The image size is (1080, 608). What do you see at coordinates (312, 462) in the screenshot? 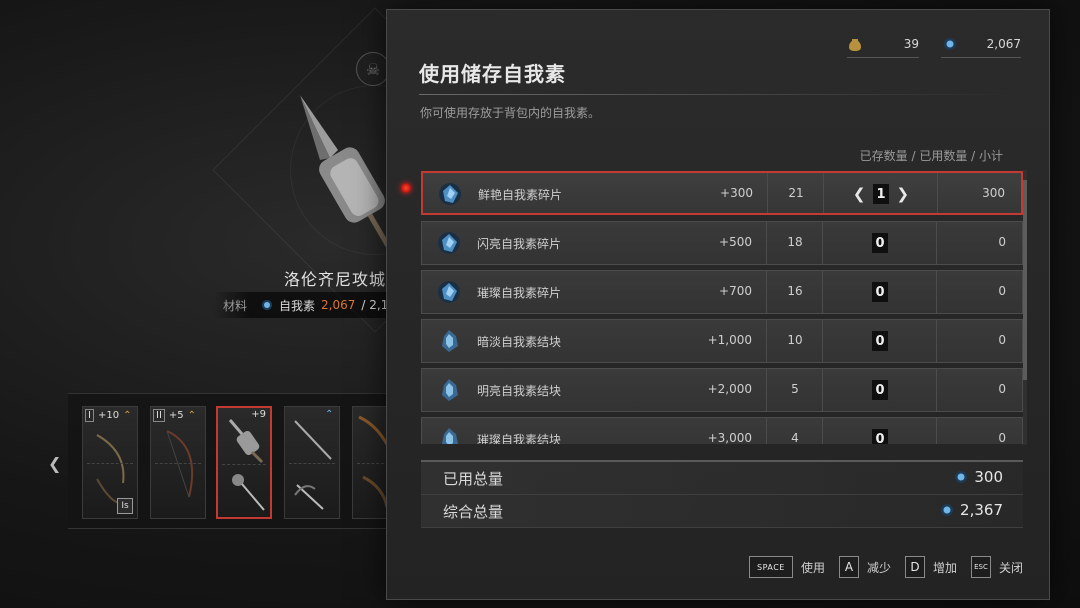
I see `weapon-slot: ⌃` at bounding box center [312, 462].